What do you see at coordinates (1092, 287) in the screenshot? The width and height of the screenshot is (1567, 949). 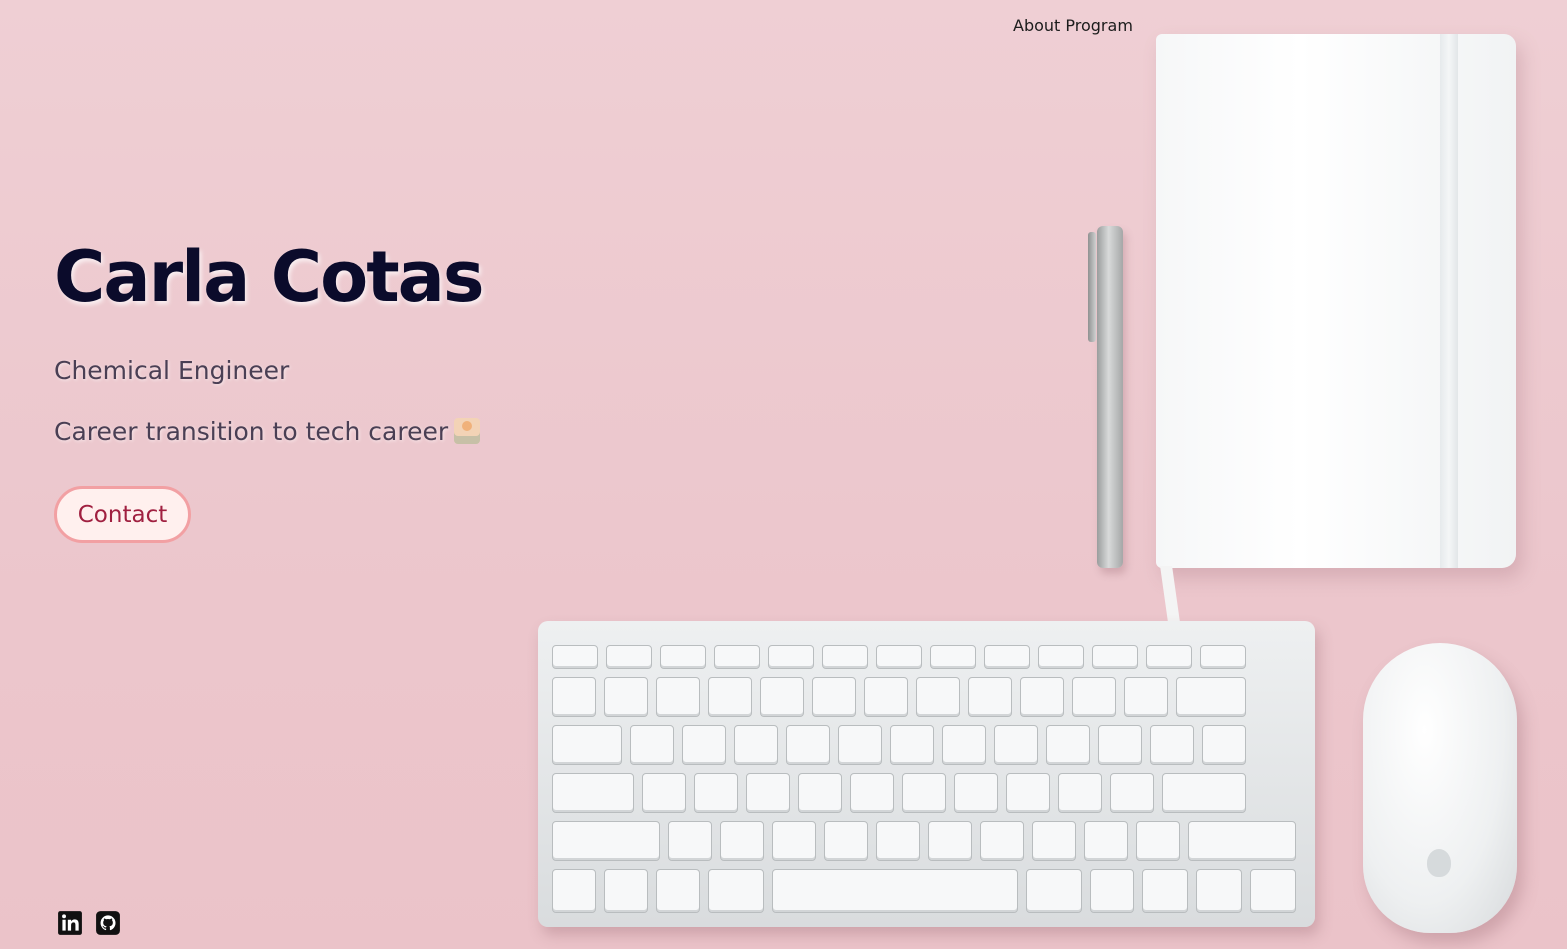 I see `pen-clip` at bounding box center [1092, 287].